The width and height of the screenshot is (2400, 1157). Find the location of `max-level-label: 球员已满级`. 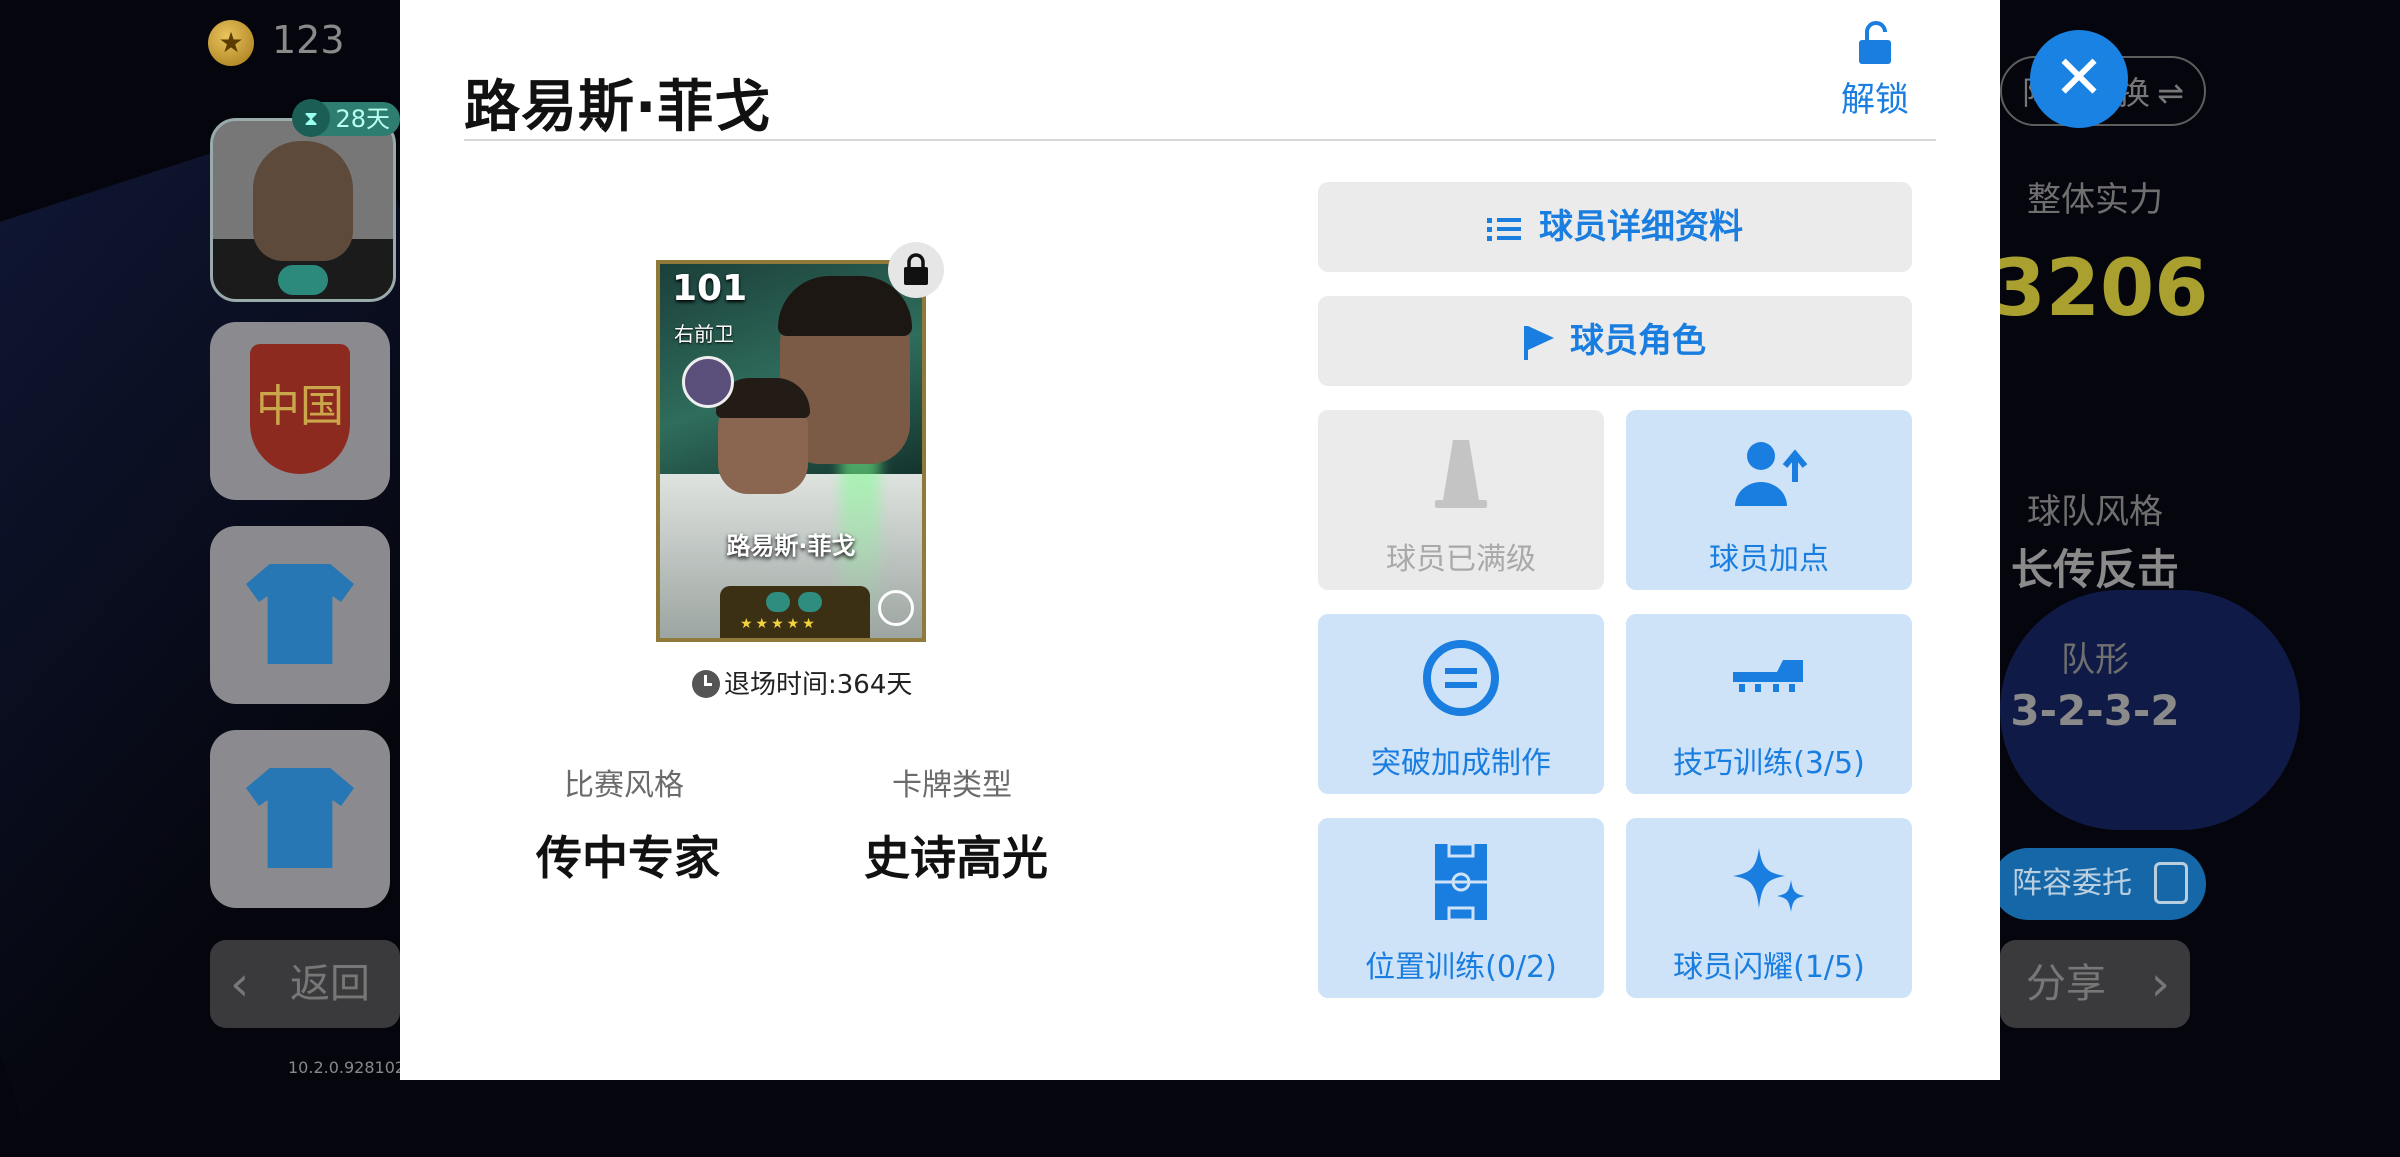

max-level-label: 球员已满级 is located at coordinates (1461, 559).